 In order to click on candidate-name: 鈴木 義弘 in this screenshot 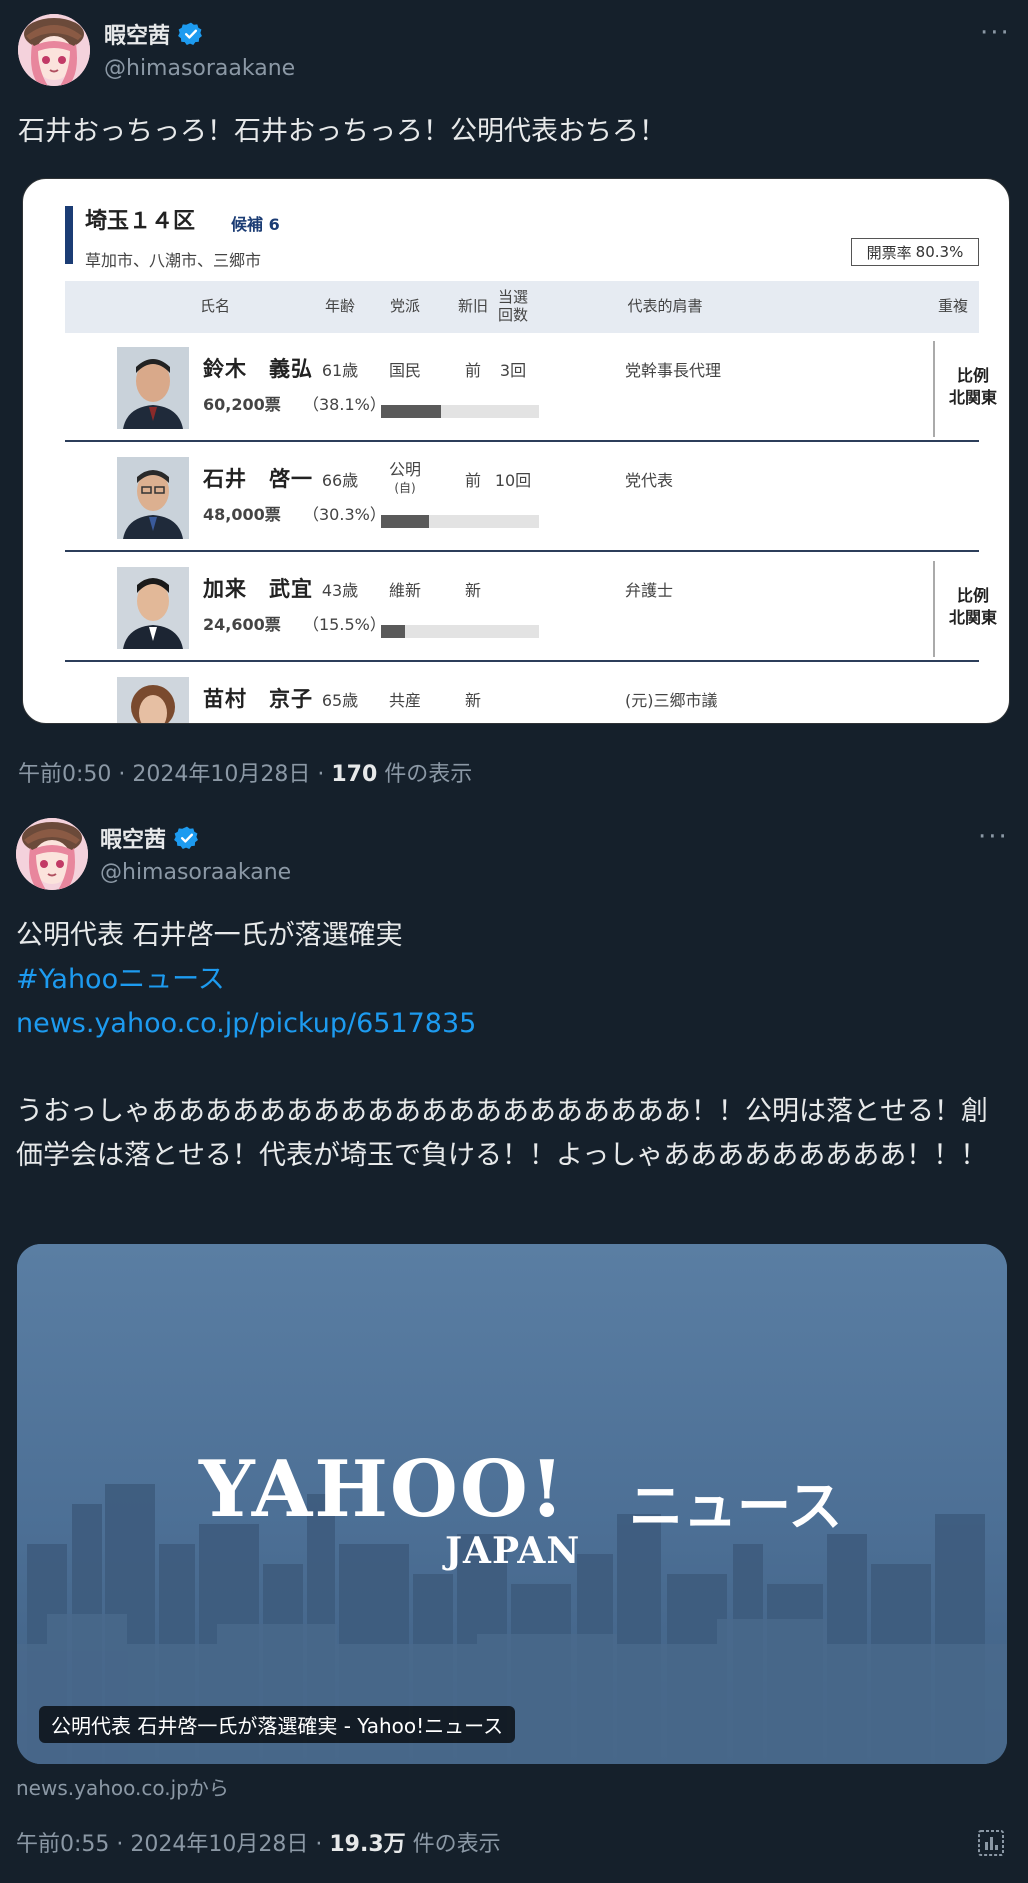, I will do `click(258, 369)`.